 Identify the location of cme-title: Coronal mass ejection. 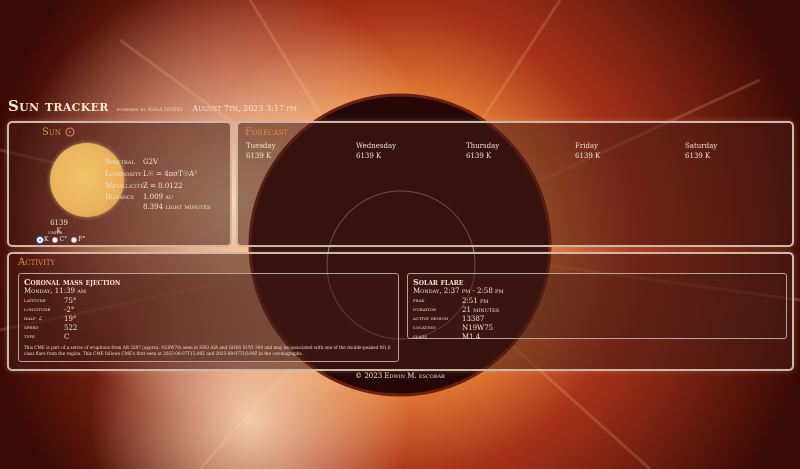
(72, 282).